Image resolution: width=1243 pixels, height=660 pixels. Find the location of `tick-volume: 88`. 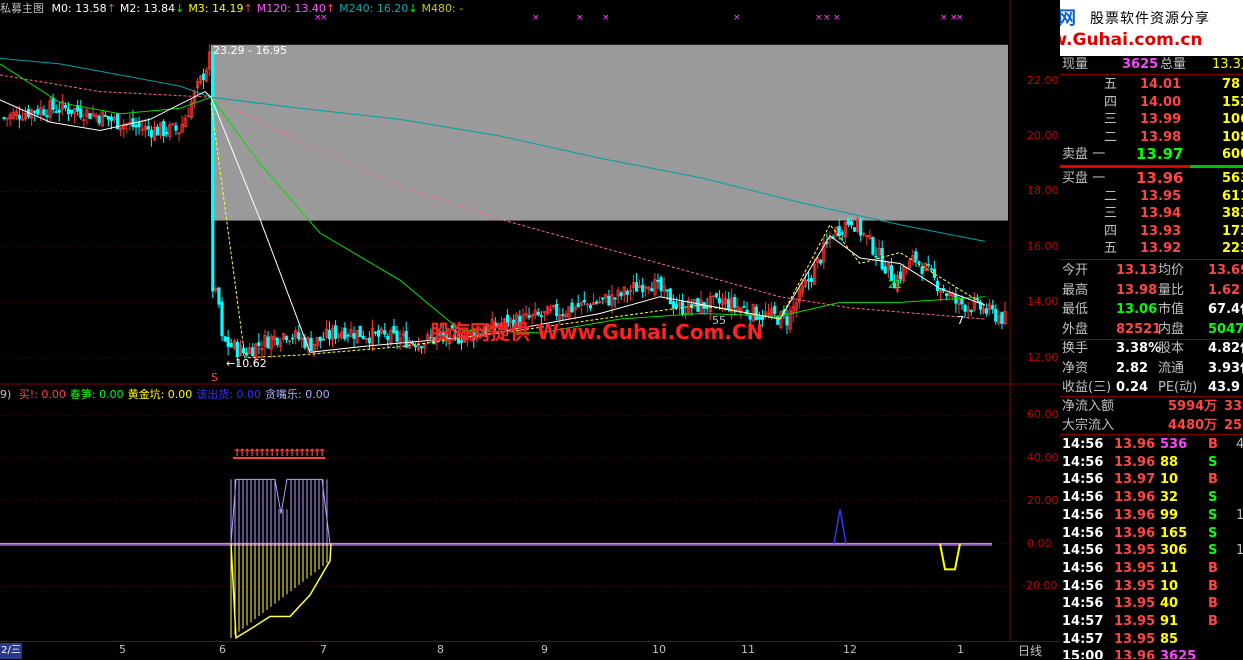

tick-volume: 88 is located at coordinates (1169, 462).